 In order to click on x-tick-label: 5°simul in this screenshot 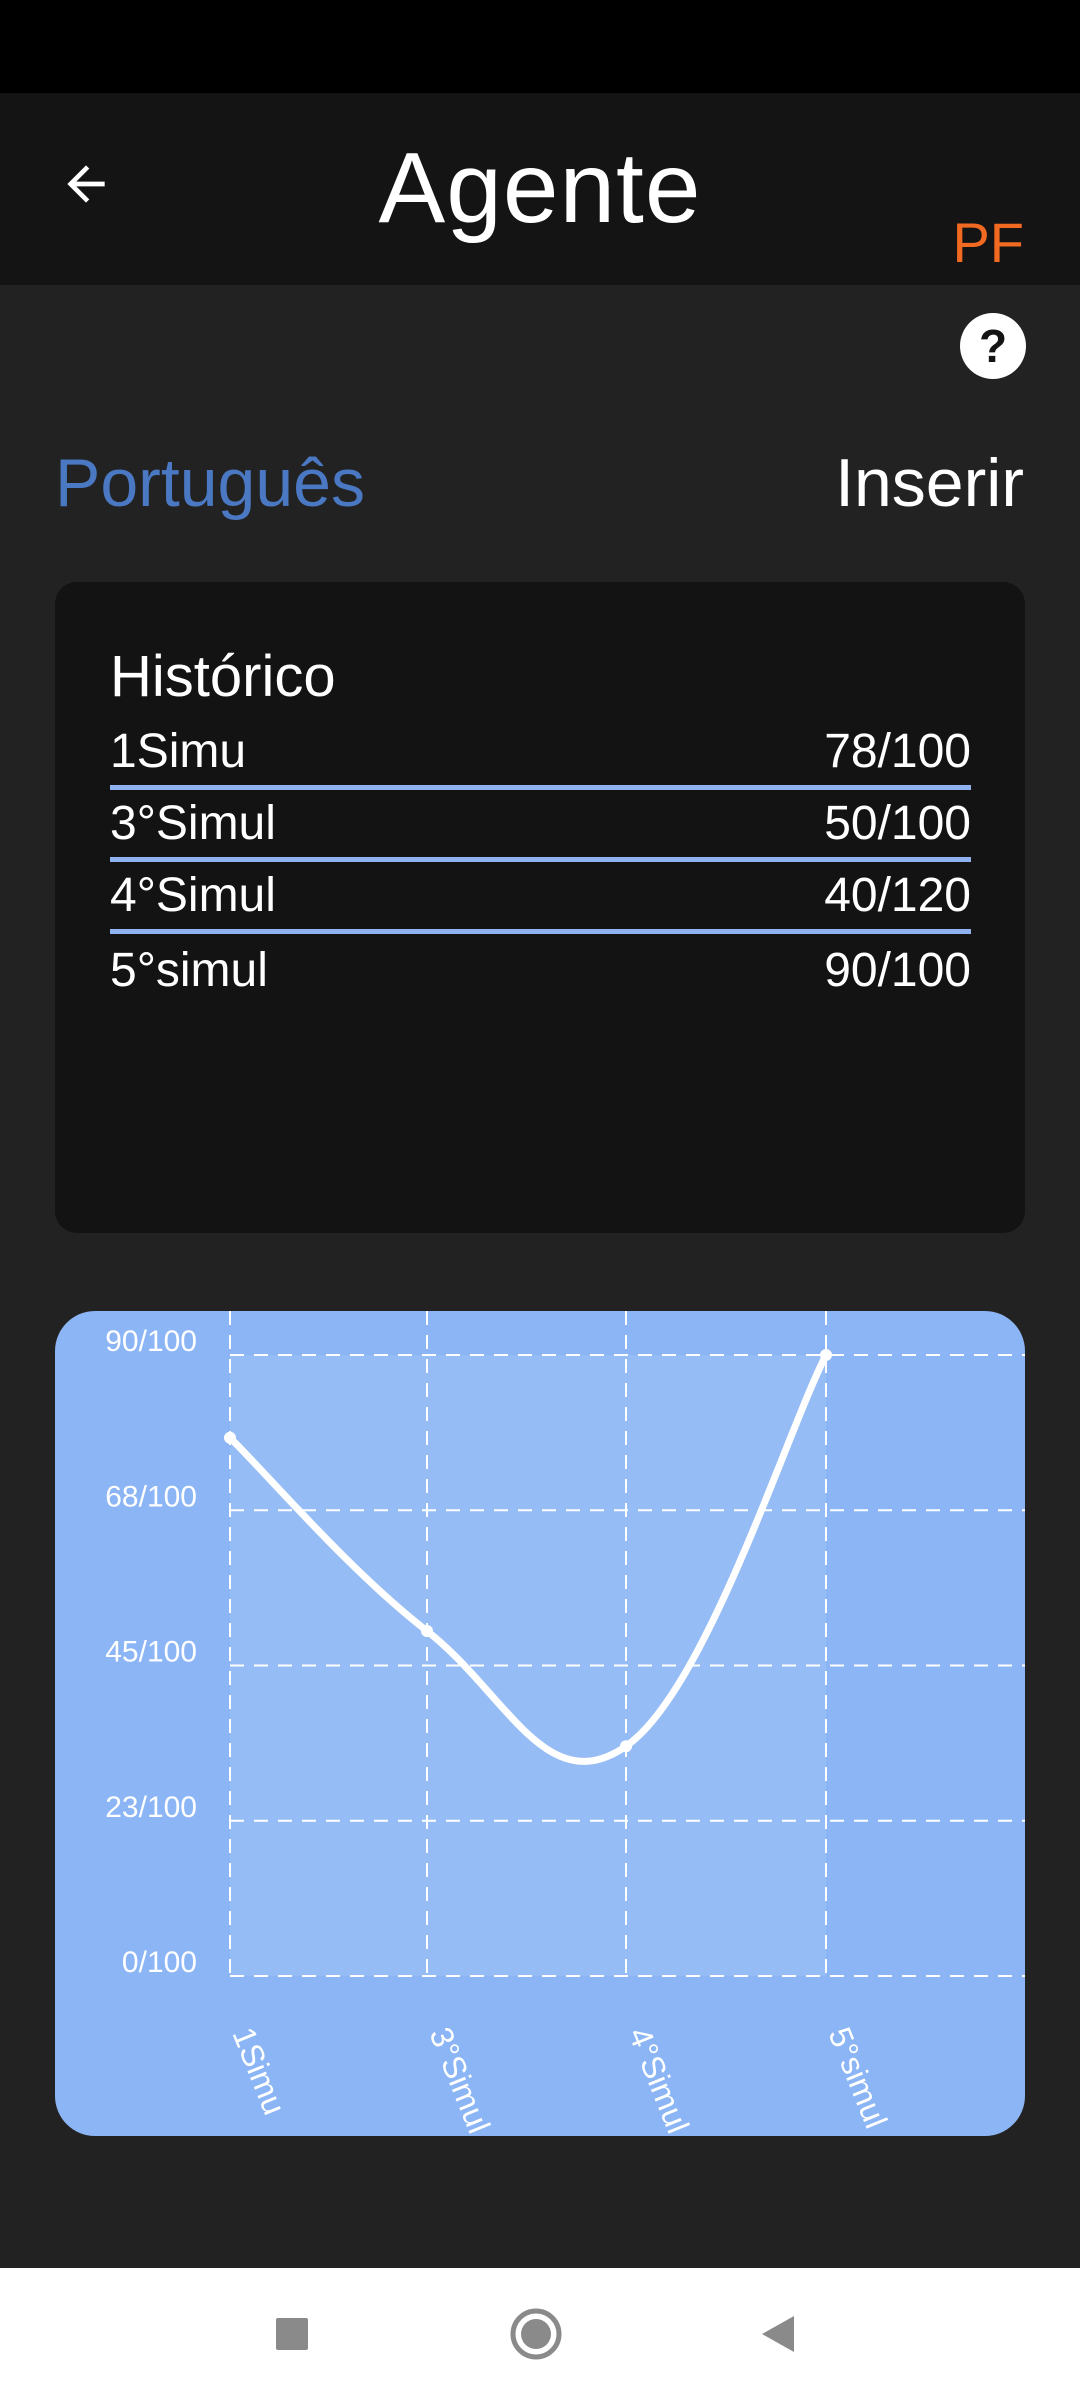, I will do `click(858, 2077)`.